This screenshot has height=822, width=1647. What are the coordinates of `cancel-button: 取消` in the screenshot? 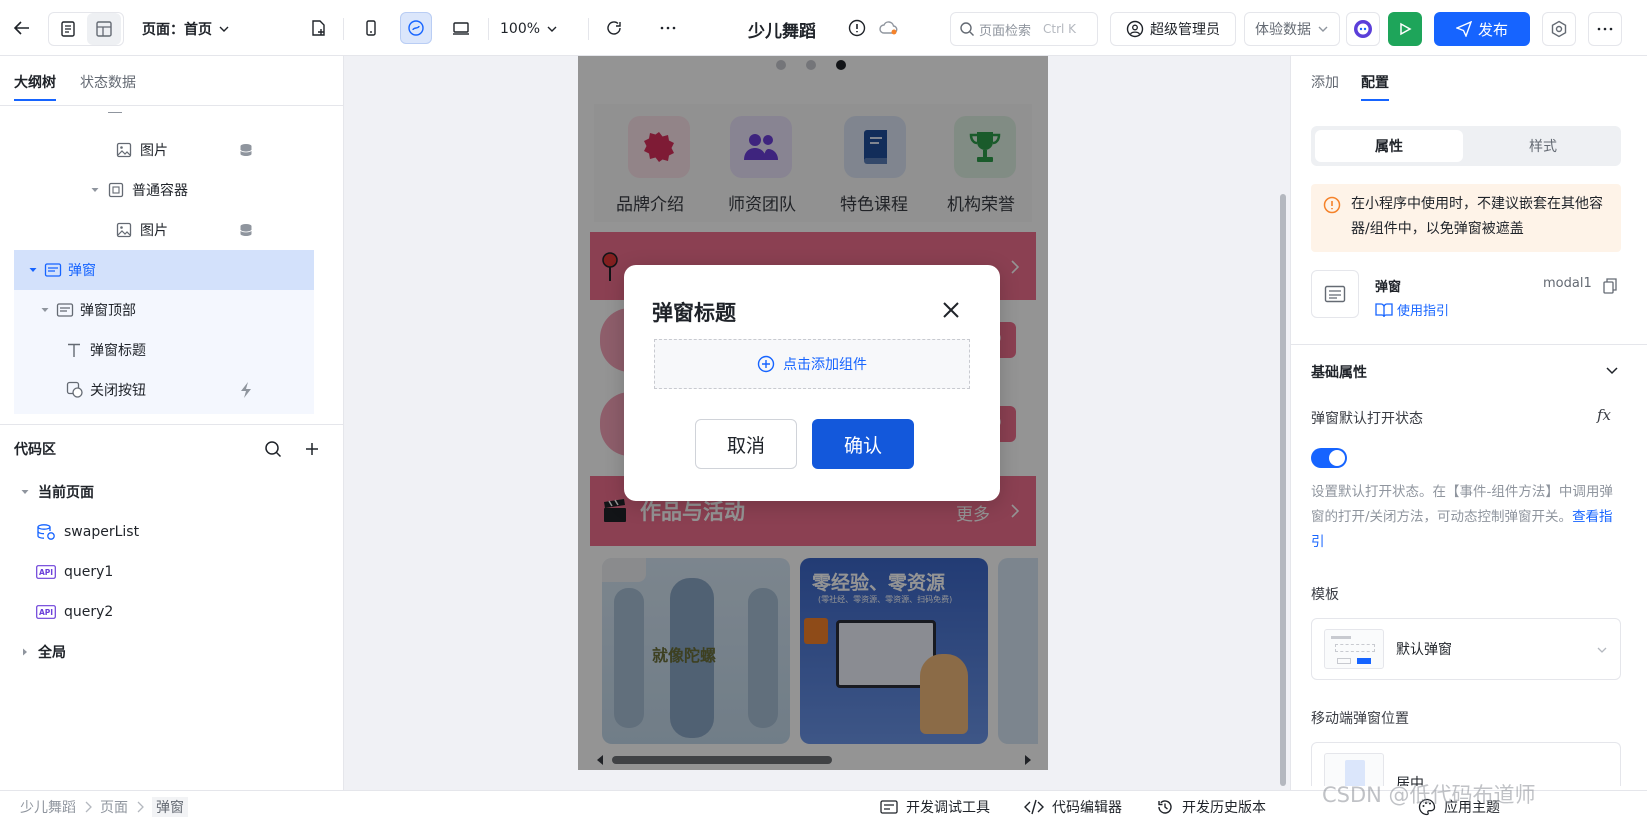 It's located at (746, 444).